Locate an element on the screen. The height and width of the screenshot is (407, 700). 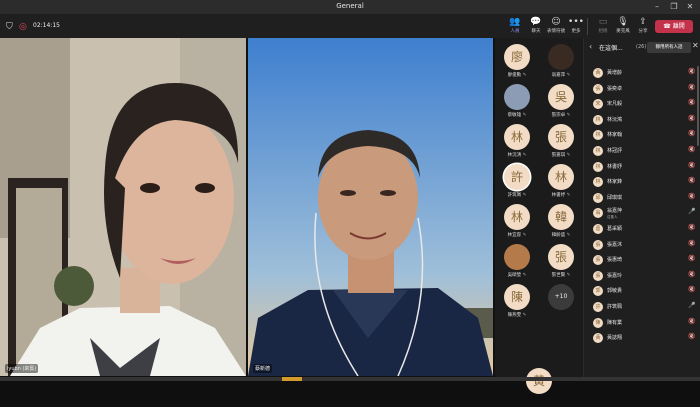
gallery-participant: 張張嘉琪 ✎ is located at coordinates (561, 142).